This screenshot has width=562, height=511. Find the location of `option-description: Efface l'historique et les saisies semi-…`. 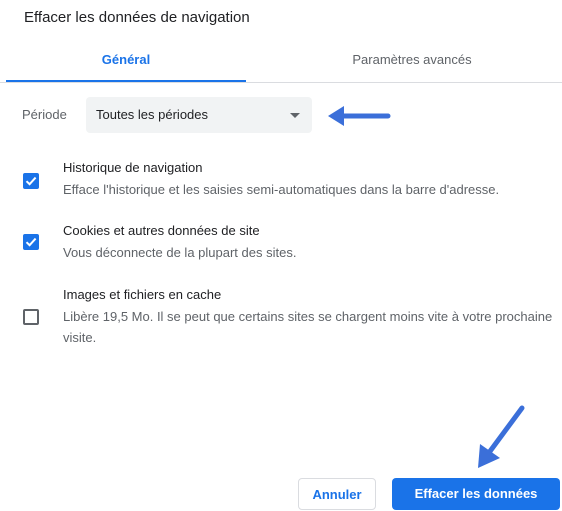

option-description: Efface l'historique et les saisies semi-… is located at coordinates (281, 189).